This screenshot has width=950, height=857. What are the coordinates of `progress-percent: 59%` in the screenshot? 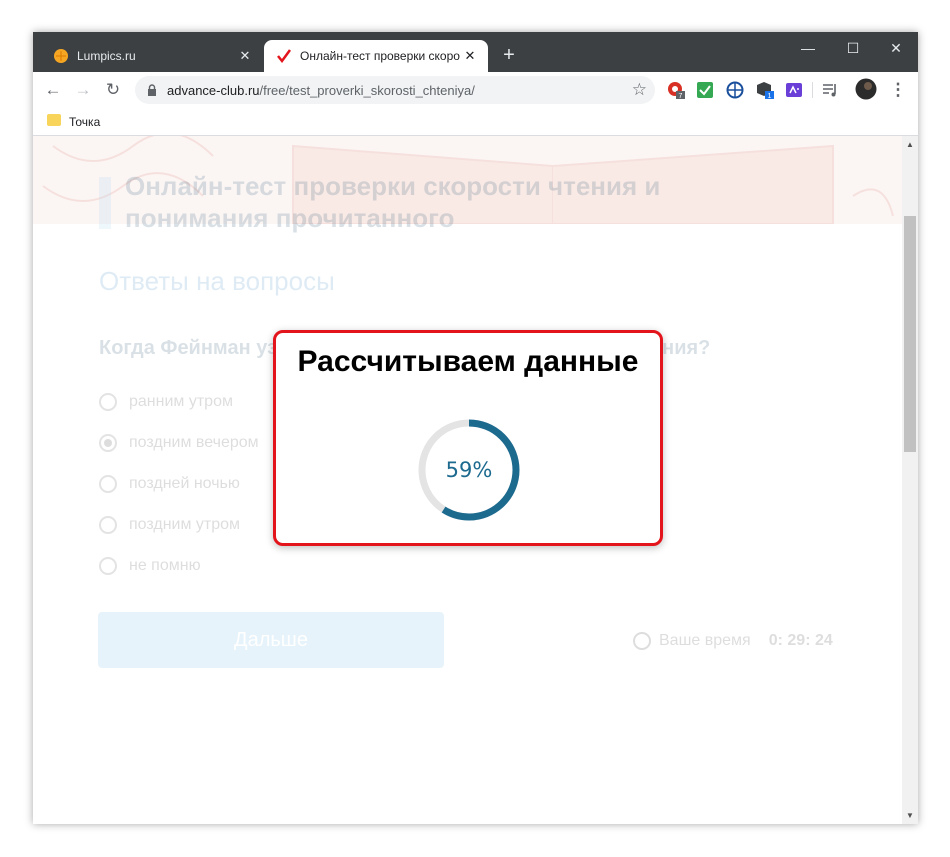 It's located at (469, 470).